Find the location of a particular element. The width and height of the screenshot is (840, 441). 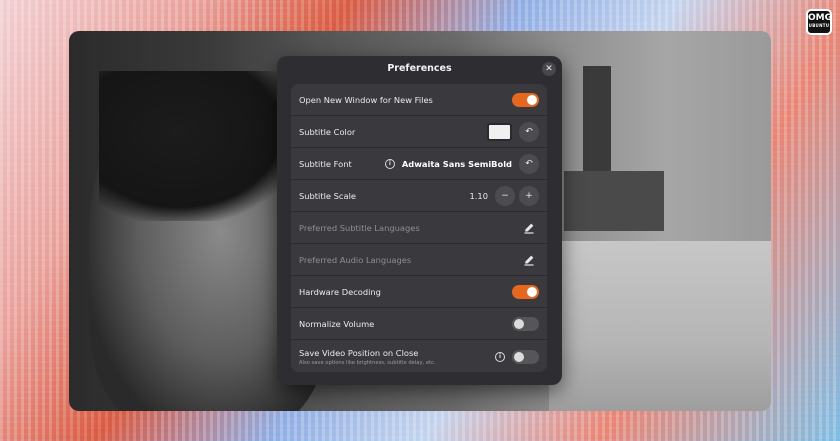

omg-ubuntu-logo: OMG UBUNTU is located at coordinates (819, 22).